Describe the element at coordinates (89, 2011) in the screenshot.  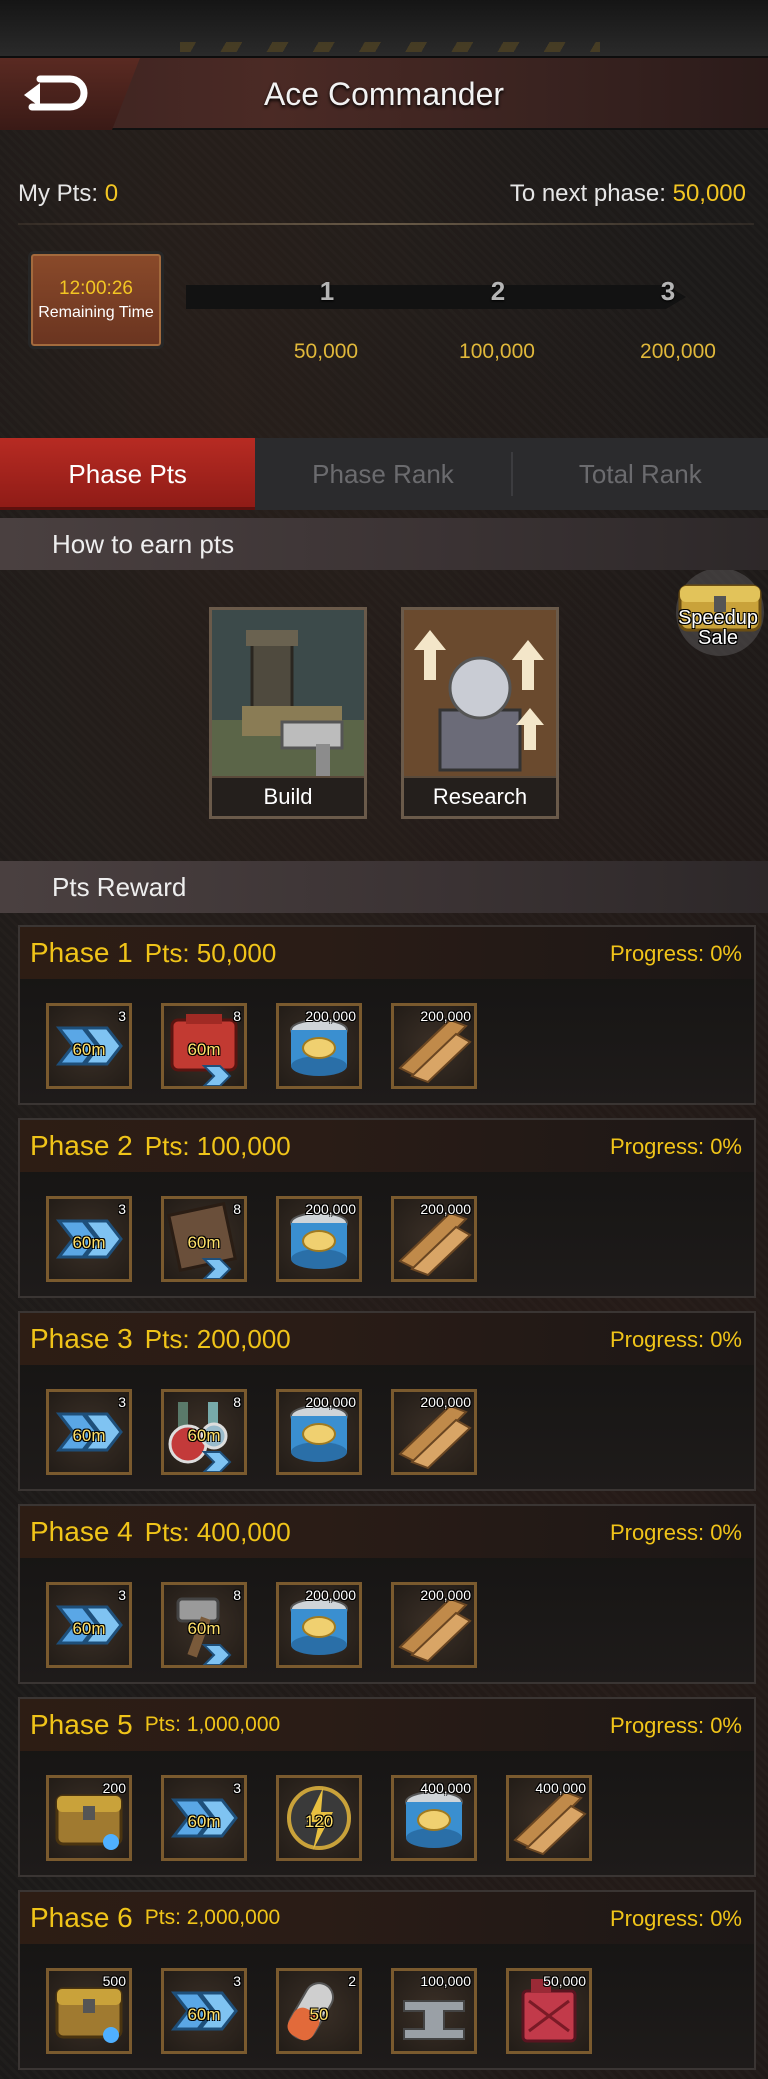
I see `reward-item: 500` at that location.